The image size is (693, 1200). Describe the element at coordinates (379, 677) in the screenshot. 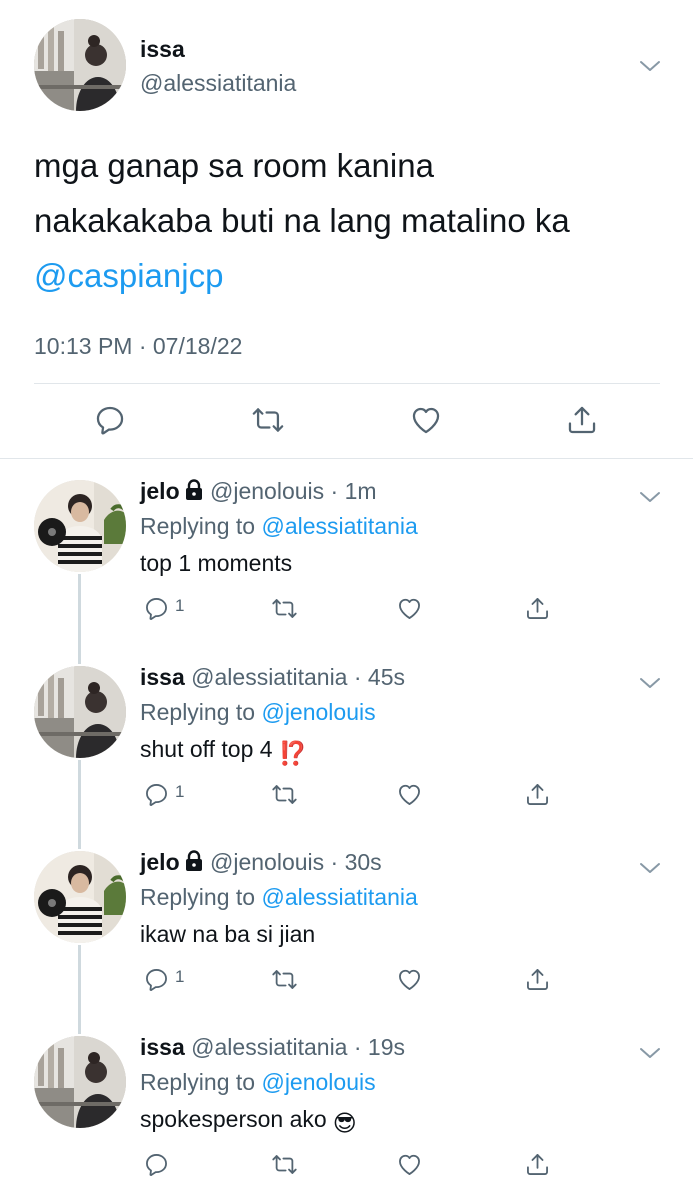

I see `reply-time: · 45s` at that location.